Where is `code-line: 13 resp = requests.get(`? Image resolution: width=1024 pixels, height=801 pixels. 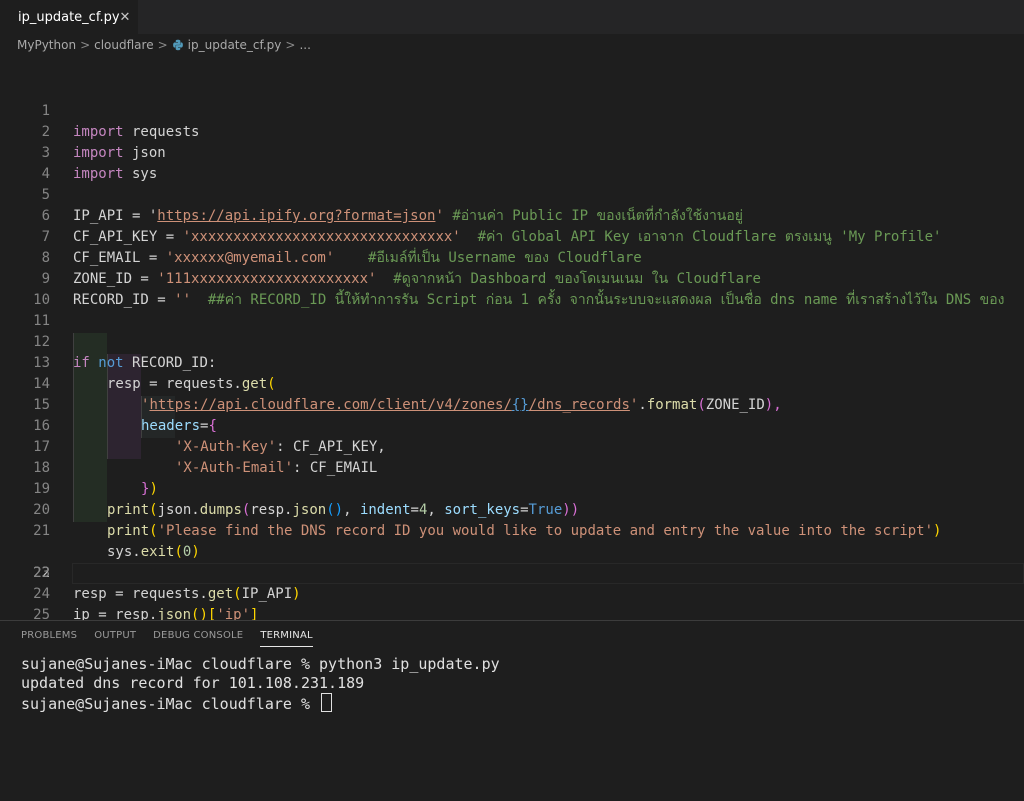
code-line: 13 resp = requests.get( is located at coordinates (512, 362).